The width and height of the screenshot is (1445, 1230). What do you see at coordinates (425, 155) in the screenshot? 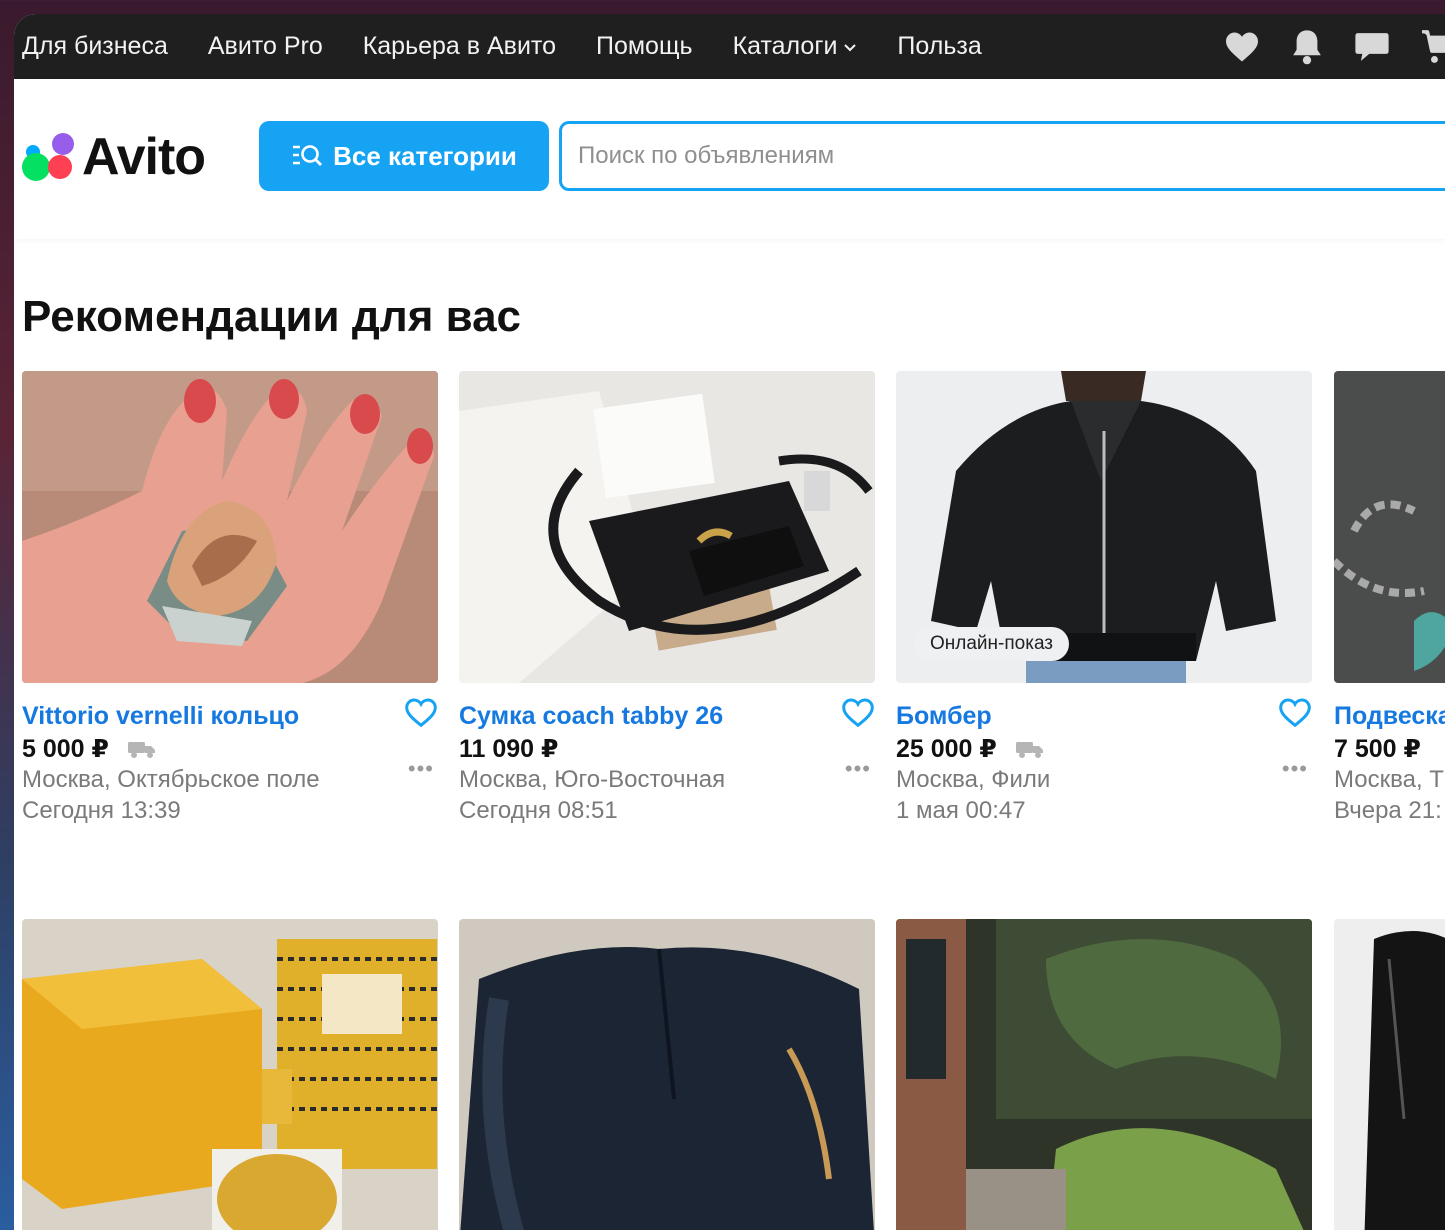
I see `all-categories-label: Все категории` at bounding box center [425, 155].